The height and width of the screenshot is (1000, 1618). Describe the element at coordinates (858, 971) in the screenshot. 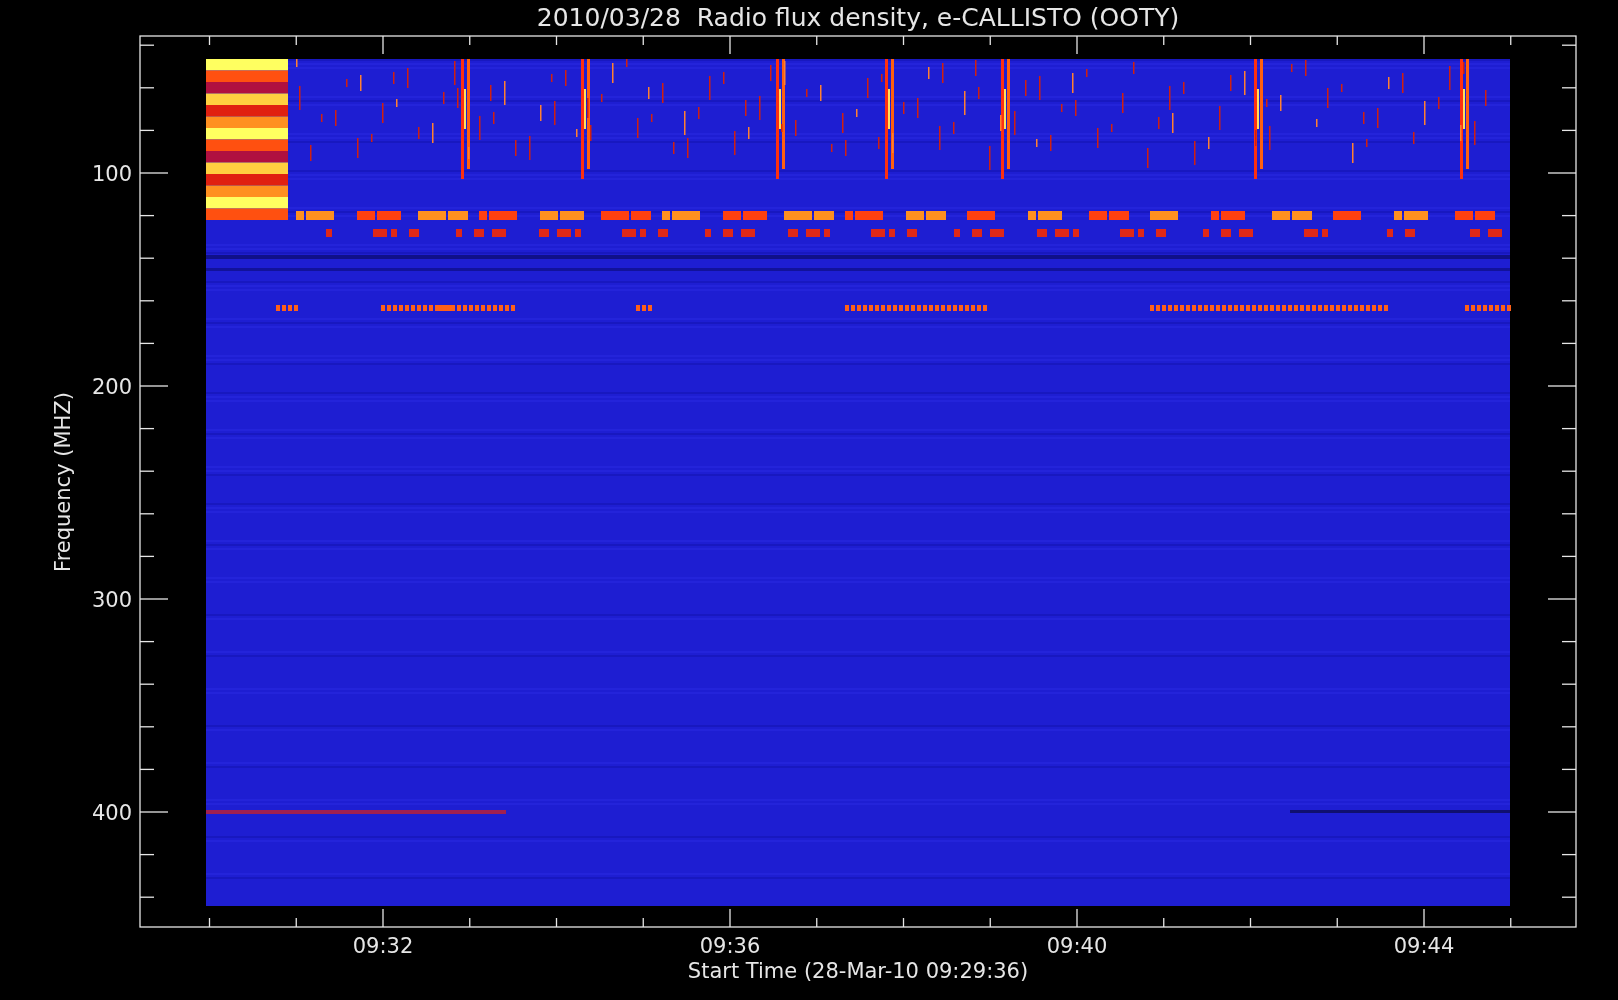

I see `x-axis-label: Start Time (28-Mar-10 09:29:36)` at that location.